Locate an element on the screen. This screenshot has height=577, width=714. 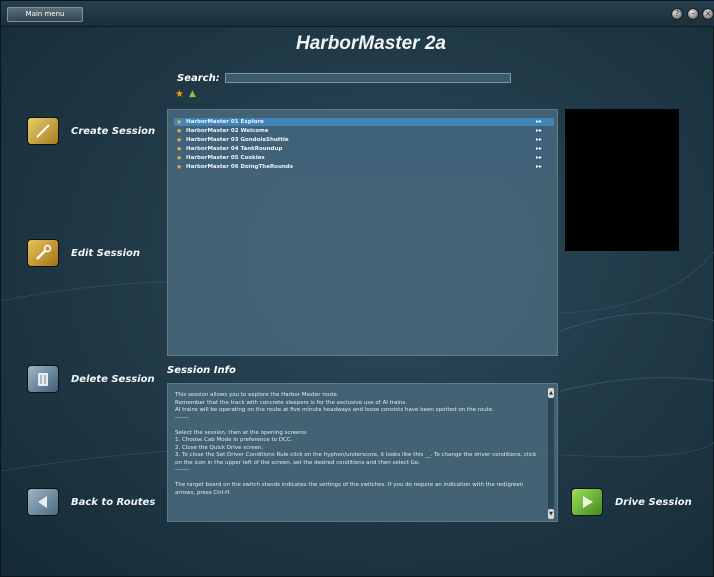
play-icon is located at coordinates (587, 502).